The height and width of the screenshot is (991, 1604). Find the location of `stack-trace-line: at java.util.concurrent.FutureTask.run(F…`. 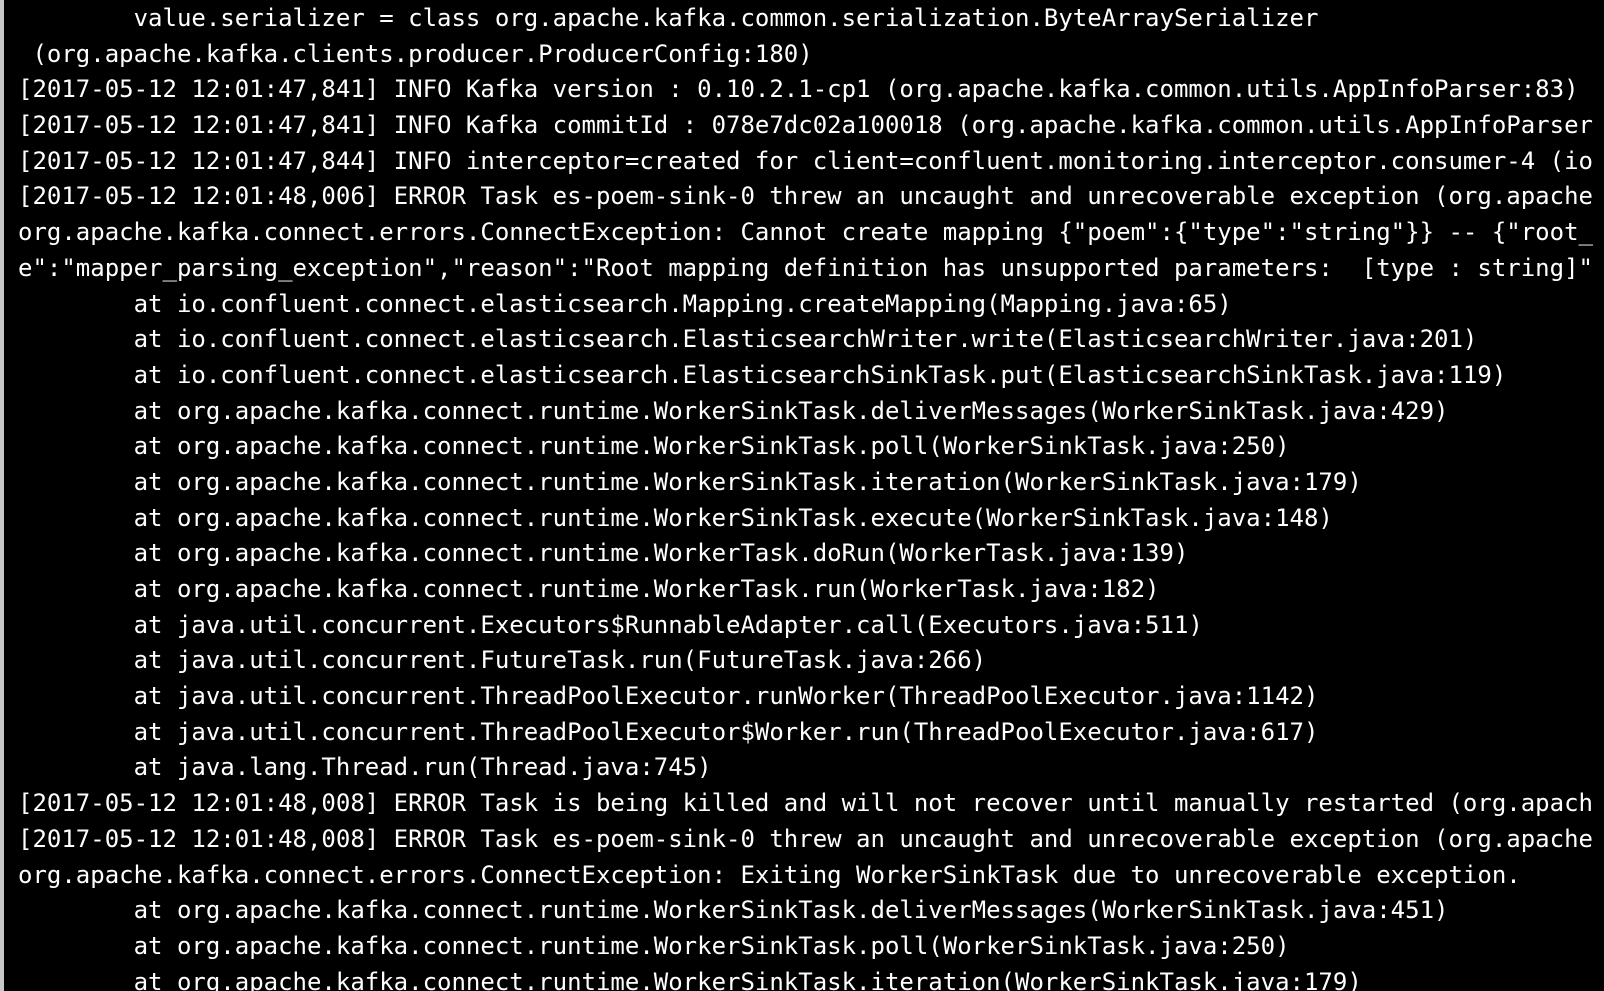

stack-trace-line: at java.util.concurrent.FutureTask.run(F… is located at coordinates (502, 660).